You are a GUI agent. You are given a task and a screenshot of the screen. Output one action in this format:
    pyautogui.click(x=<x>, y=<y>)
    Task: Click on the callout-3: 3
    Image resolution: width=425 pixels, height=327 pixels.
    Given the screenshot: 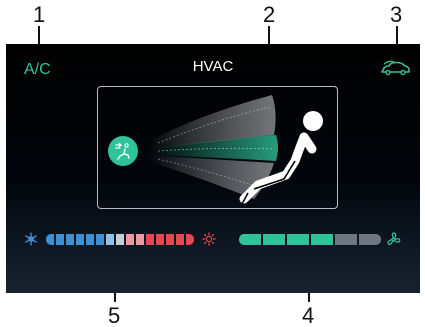 What is the action you would take?
    pyautogui.click(x=396, y=14)
    